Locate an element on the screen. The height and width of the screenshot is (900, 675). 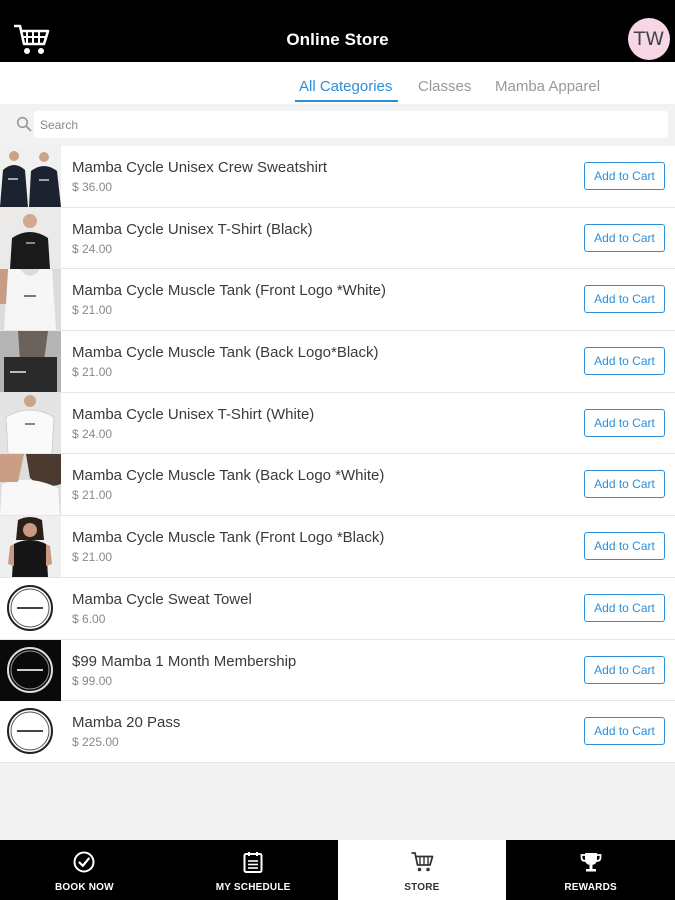
nav-label: STORE is located at coordinates (422, 887).